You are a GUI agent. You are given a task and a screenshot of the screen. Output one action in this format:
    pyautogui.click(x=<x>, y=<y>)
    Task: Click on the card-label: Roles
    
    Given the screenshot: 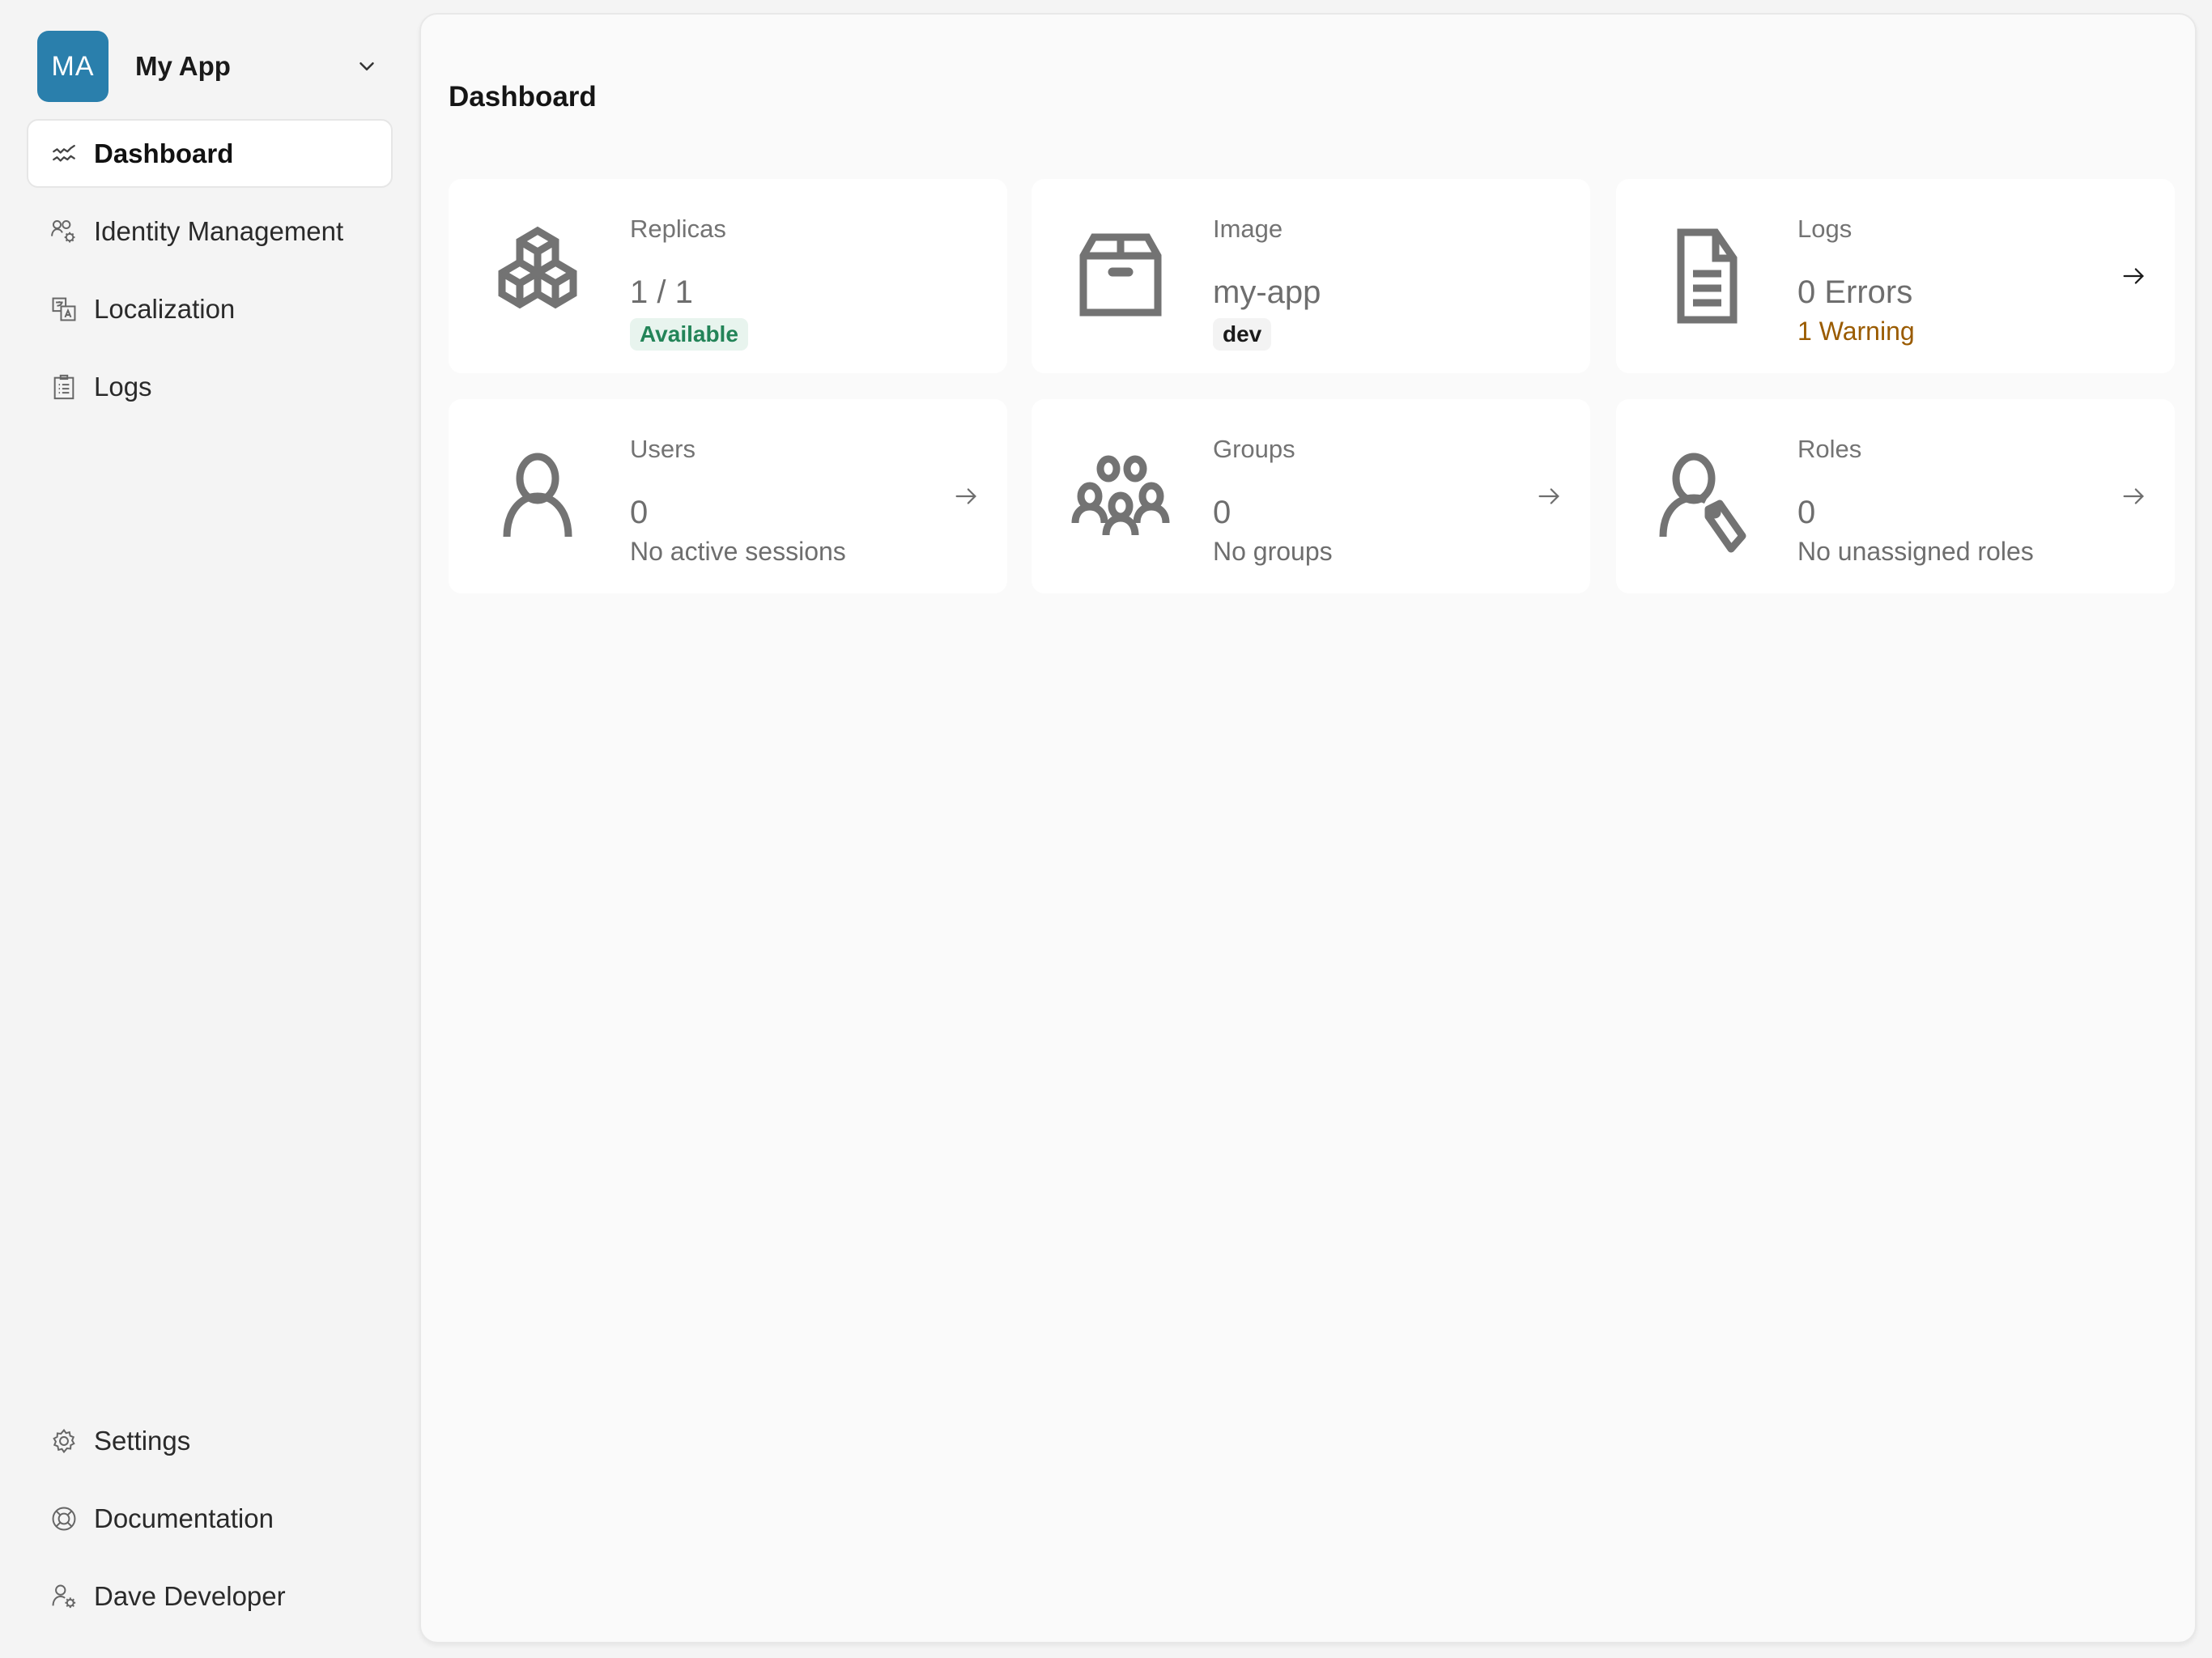 What is the action you would take?
    pyautogui.click(x=1830, y=449)
    